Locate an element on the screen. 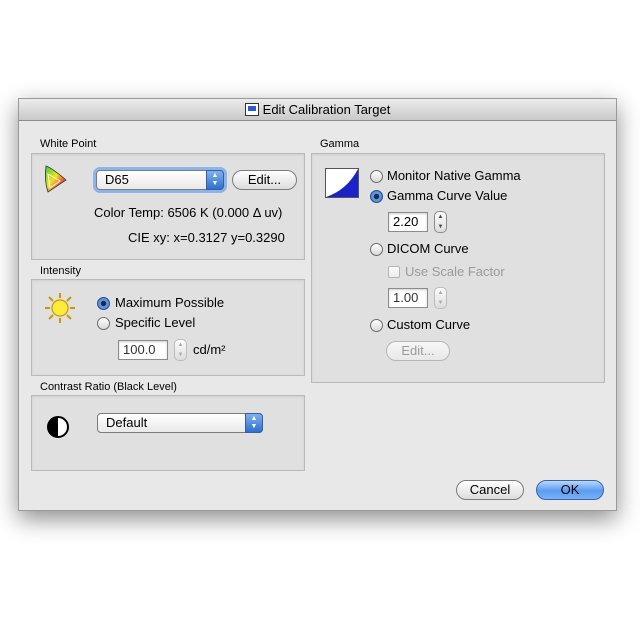 This screenshot has width=640, height=640. gamma-label: Gamma is located at coordinates (340, 144).